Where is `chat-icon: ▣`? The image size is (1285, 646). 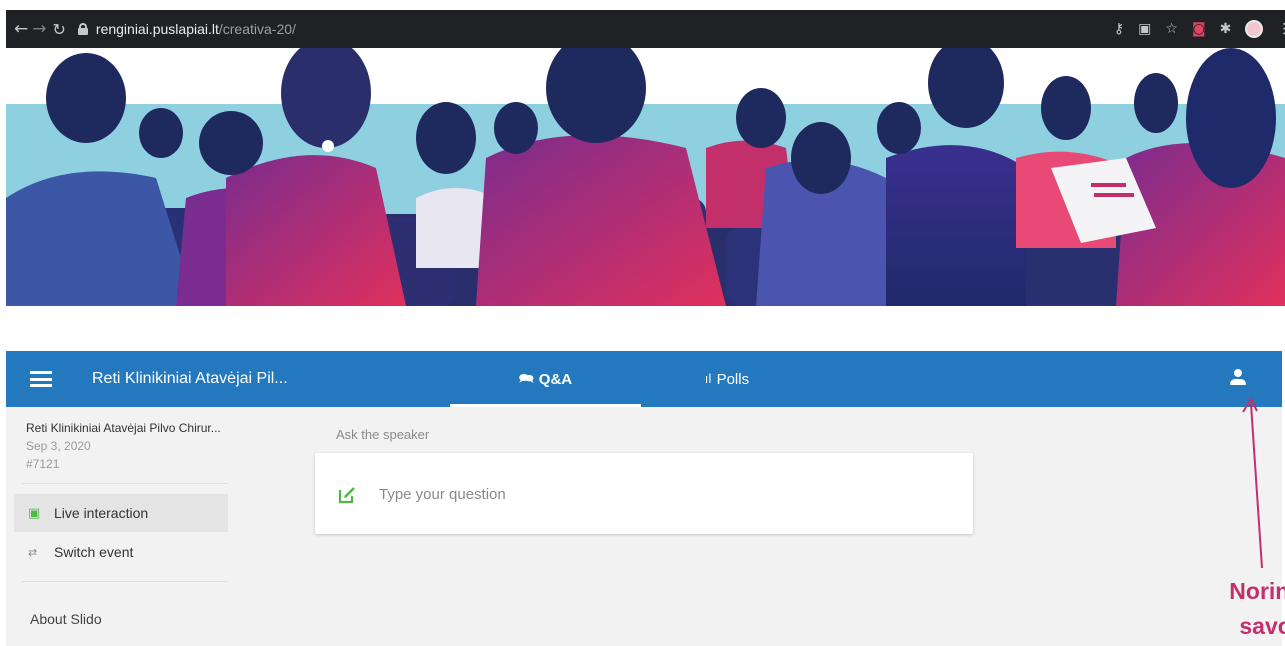 chat-icon: ▣ is located at coordinates (34, 513).